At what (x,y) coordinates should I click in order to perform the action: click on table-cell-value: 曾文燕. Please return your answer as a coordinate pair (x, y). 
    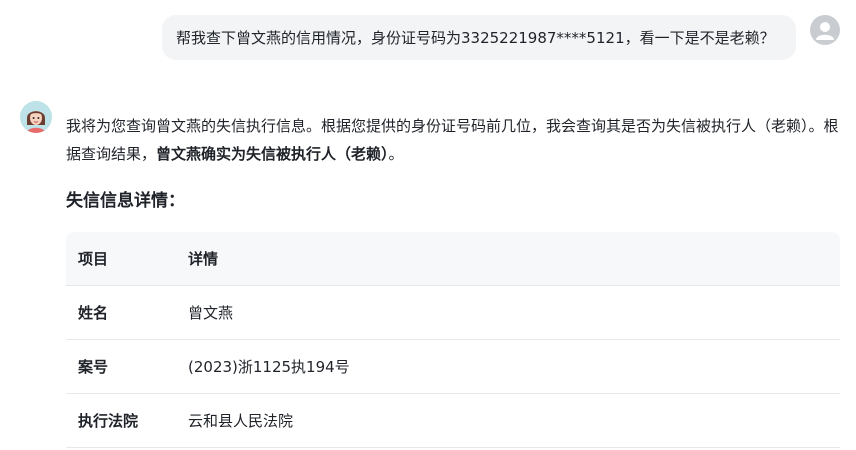
    Looking at the image, I should click on (514, 312).